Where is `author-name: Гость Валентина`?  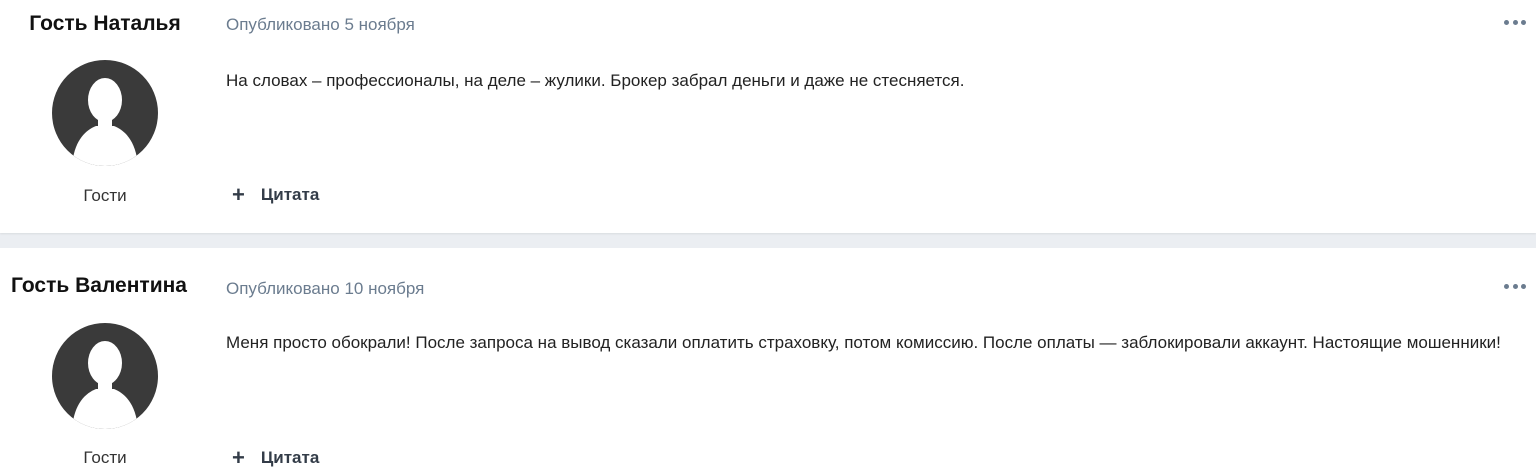 author-name: Гость Валентина is located at coordinates (101, 286).